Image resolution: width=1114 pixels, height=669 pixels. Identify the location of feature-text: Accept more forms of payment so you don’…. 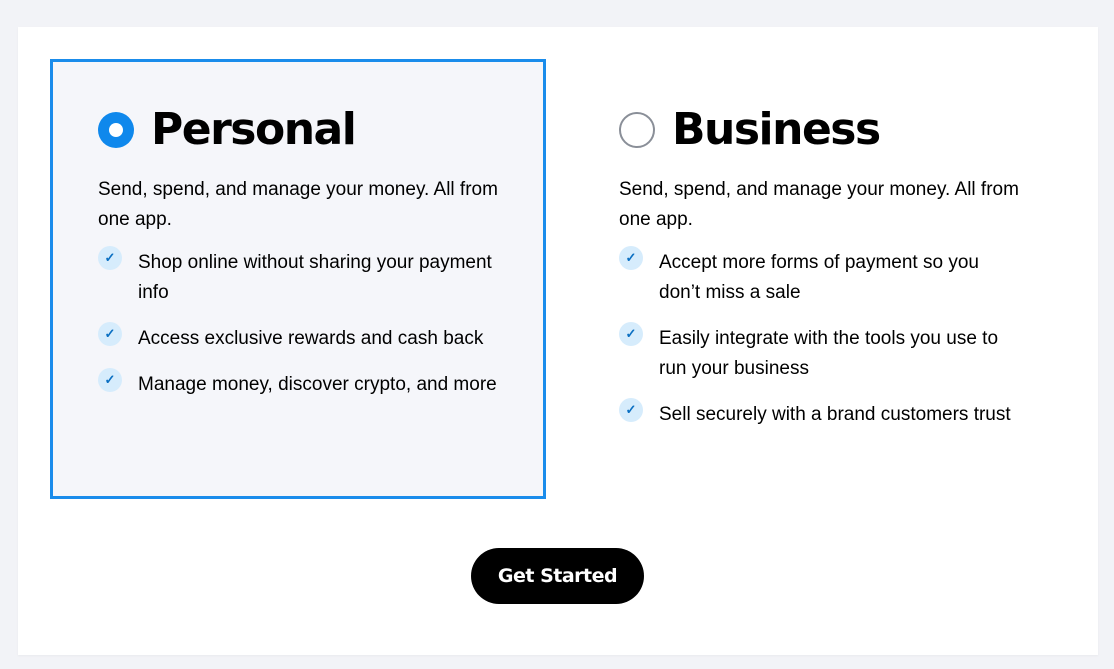
(819, 277).